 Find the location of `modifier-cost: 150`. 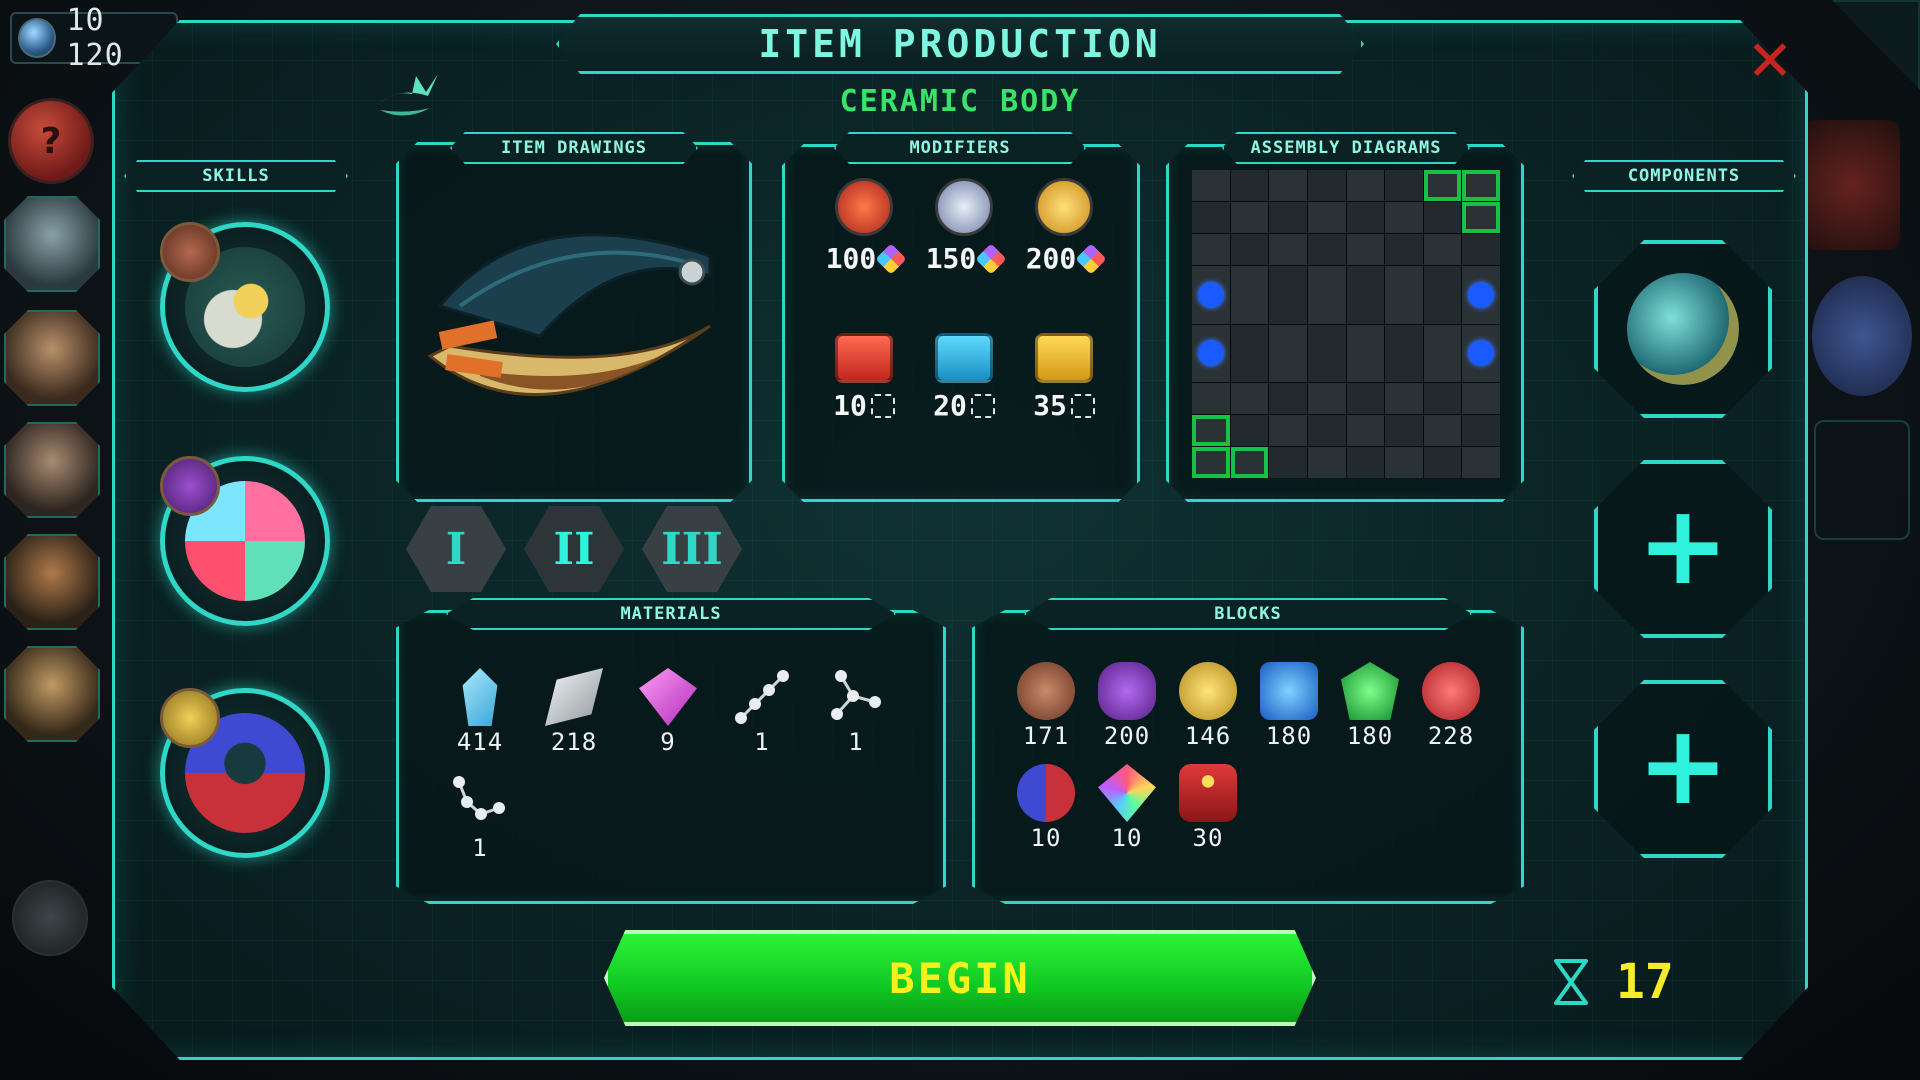

modifier-cost: 150 is located at coordinates (966, 258).